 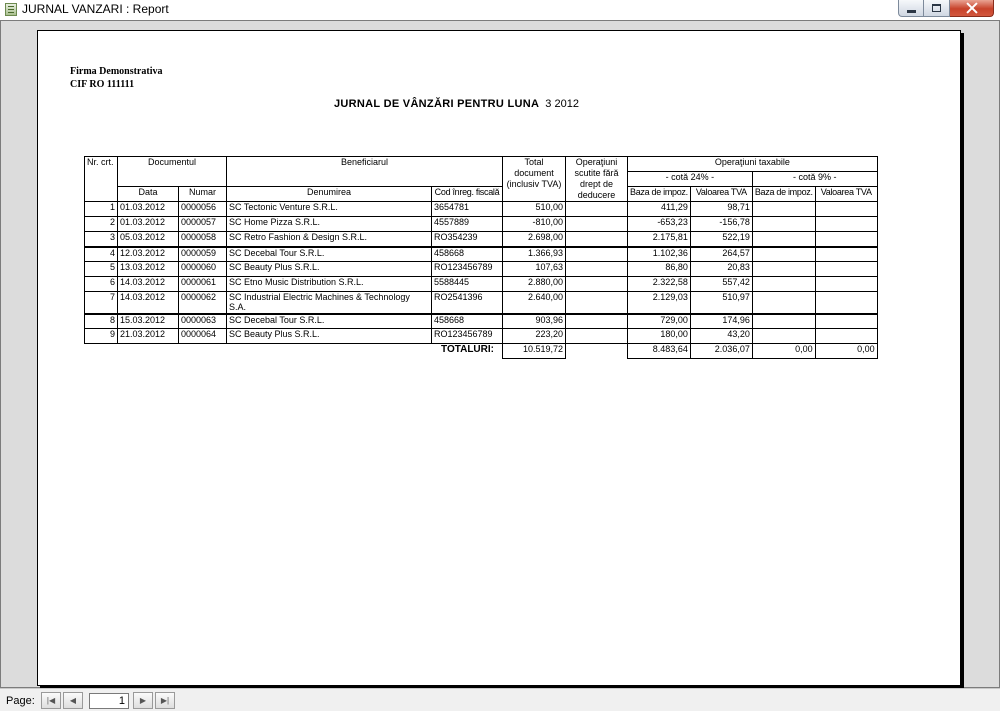 I want to click on cell-baza24: -653,23, so click(x=659, y=224).